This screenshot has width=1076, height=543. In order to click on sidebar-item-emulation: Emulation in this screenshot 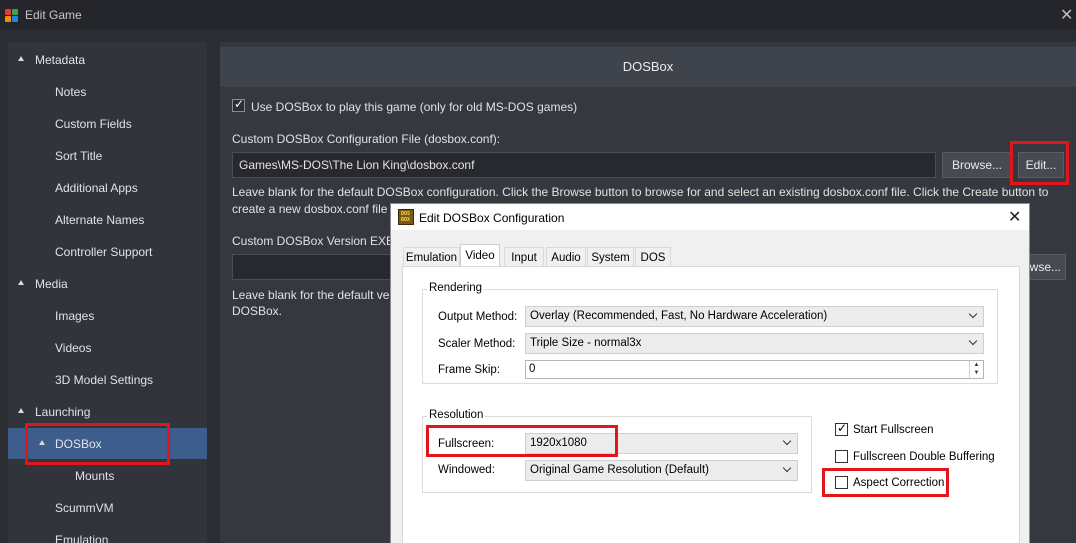, I will do `click(107, 534)`.